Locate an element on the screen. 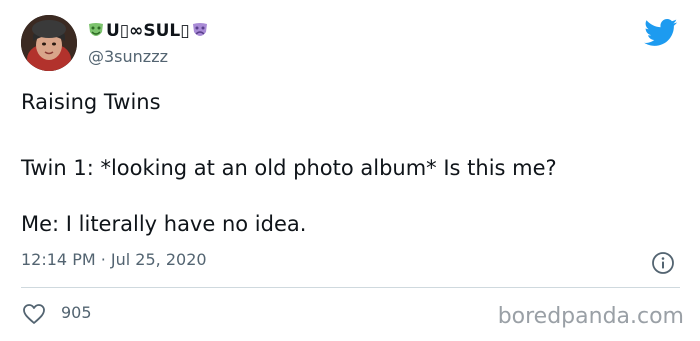 Image resolution: width=700 pixels, height=341 pixels. tweet-text-line-3: Me: I literally have no idea. is located at coordinates (164, 224).